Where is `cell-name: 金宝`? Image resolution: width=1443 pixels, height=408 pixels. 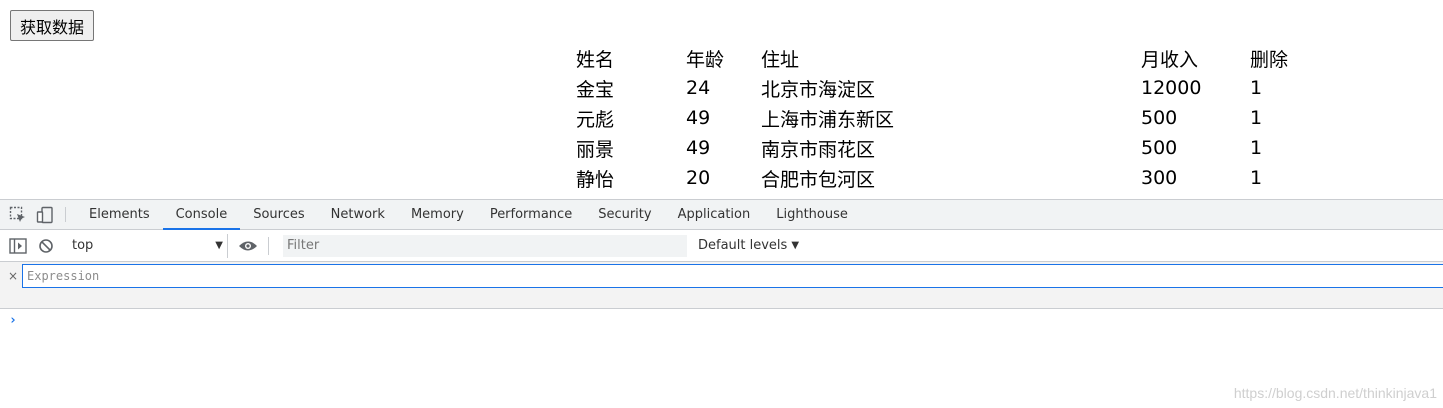 cell-name: 金宝 is located at coordinates (595, 89).